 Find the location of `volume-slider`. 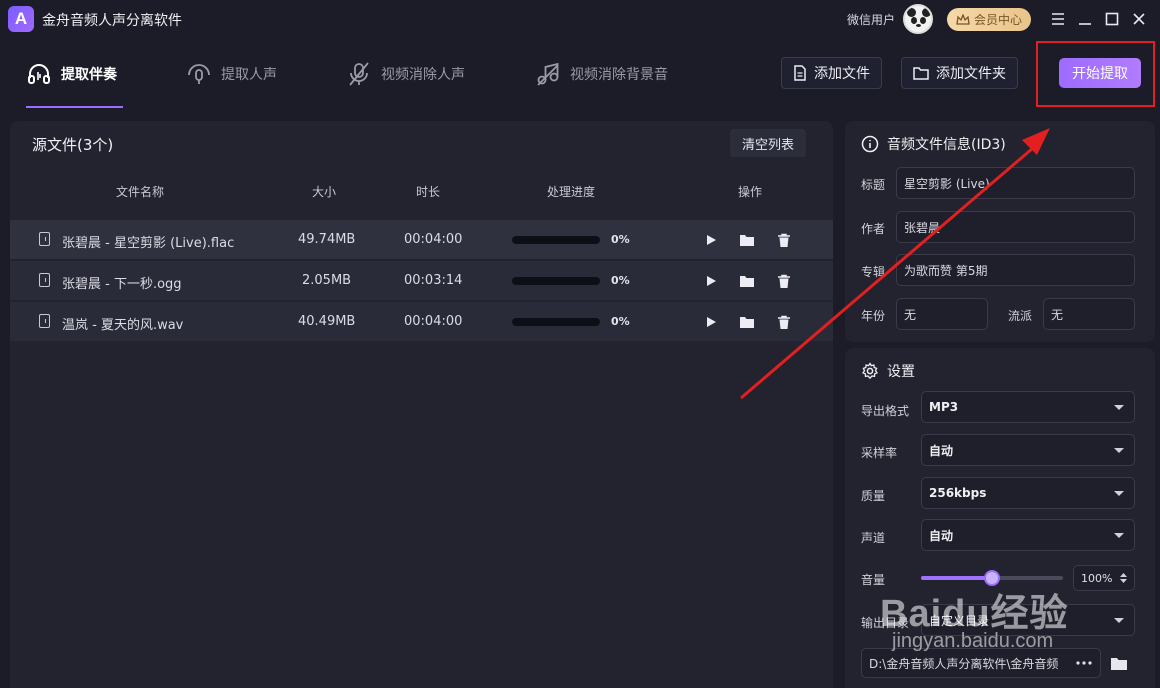

volume-slider is located at coordinates (992, 578).